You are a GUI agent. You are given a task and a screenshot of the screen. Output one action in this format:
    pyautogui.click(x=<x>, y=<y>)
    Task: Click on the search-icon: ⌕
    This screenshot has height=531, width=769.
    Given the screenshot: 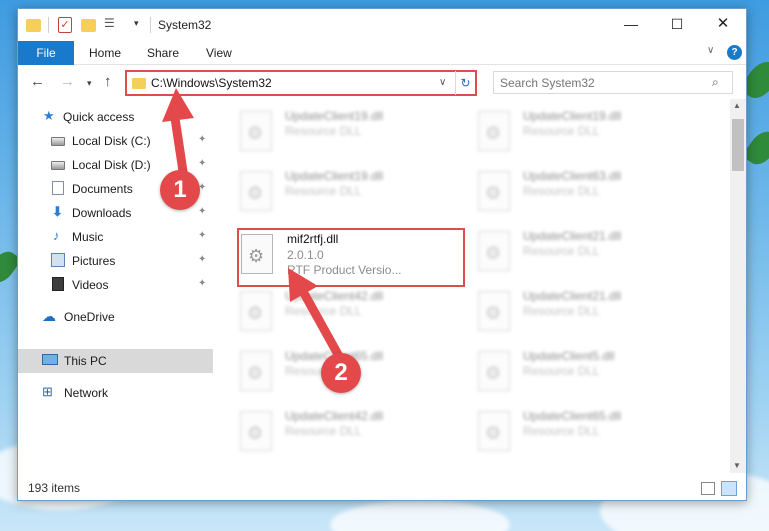 What is the action you would take?
    pyautogui.click(x=715, y=82)
    